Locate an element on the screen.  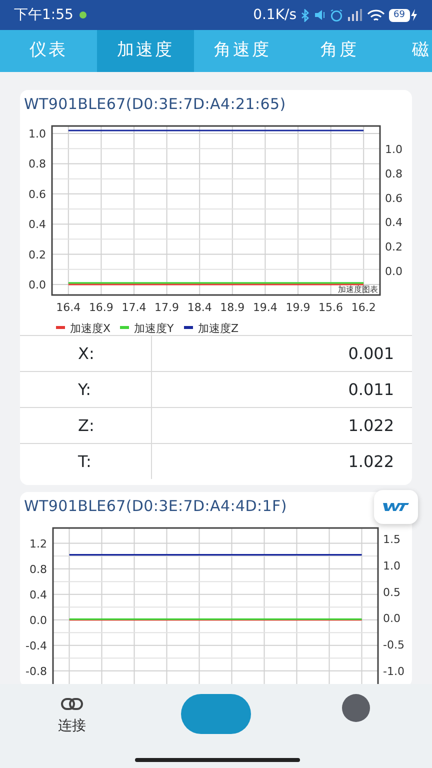
tab: 磁 is located at coordinates (410, 51).